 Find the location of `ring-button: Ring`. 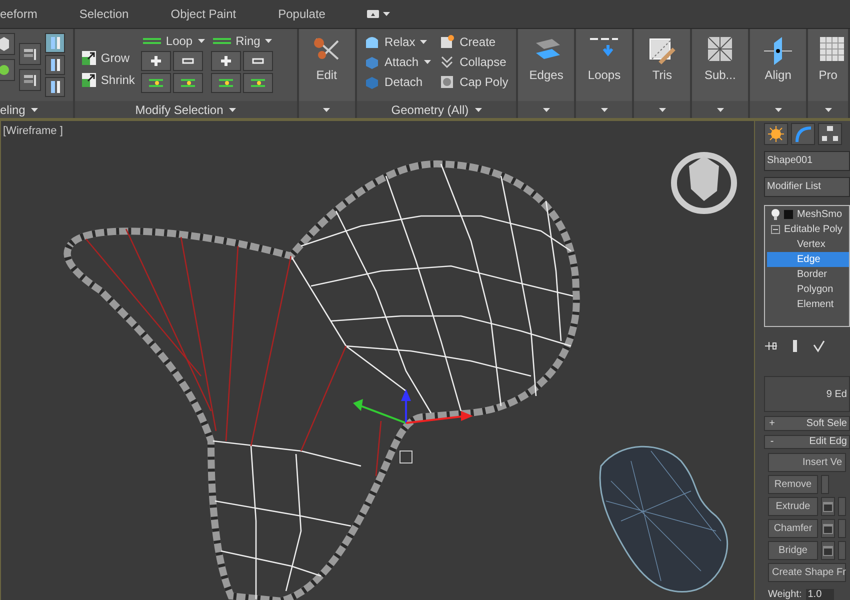

ring-button: Ring is located at coordinates (242, 41).